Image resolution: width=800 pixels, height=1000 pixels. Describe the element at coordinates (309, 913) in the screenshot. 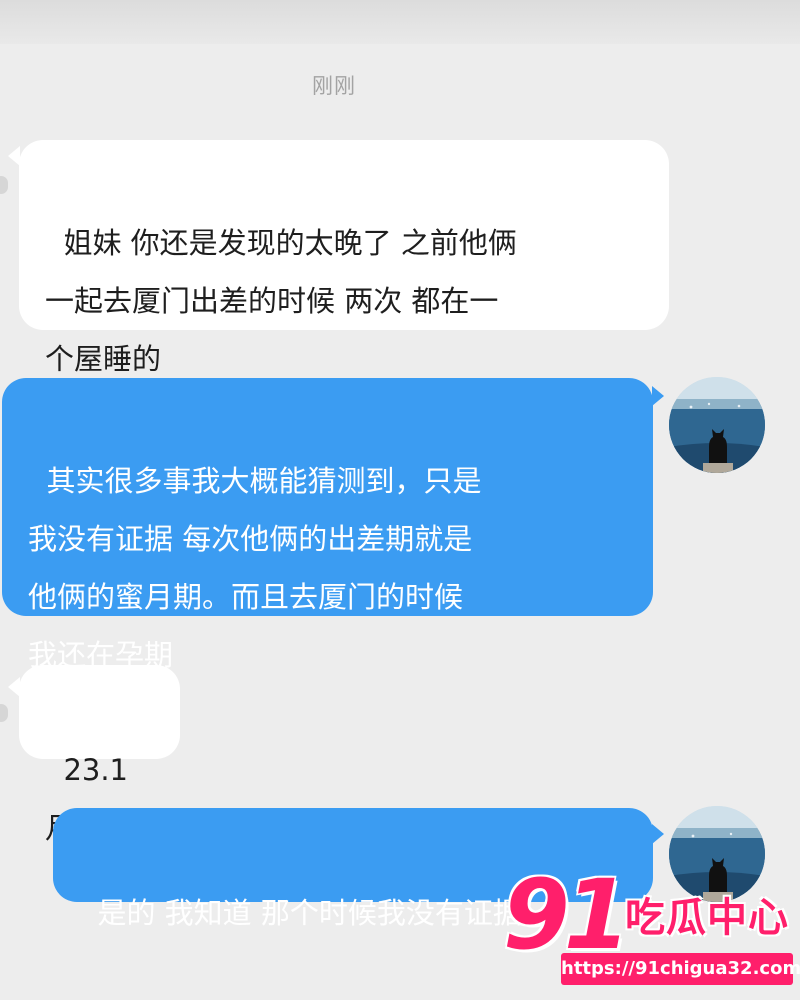

I see `message-text: 是的 我知道 那个时候我没有证据` at that location.